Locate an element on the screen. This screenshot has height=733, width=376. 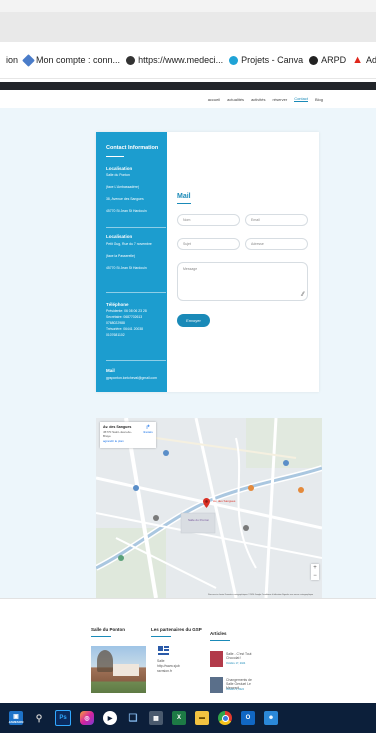
media-player-icon: ▶ is located at coordinates (110, 718).